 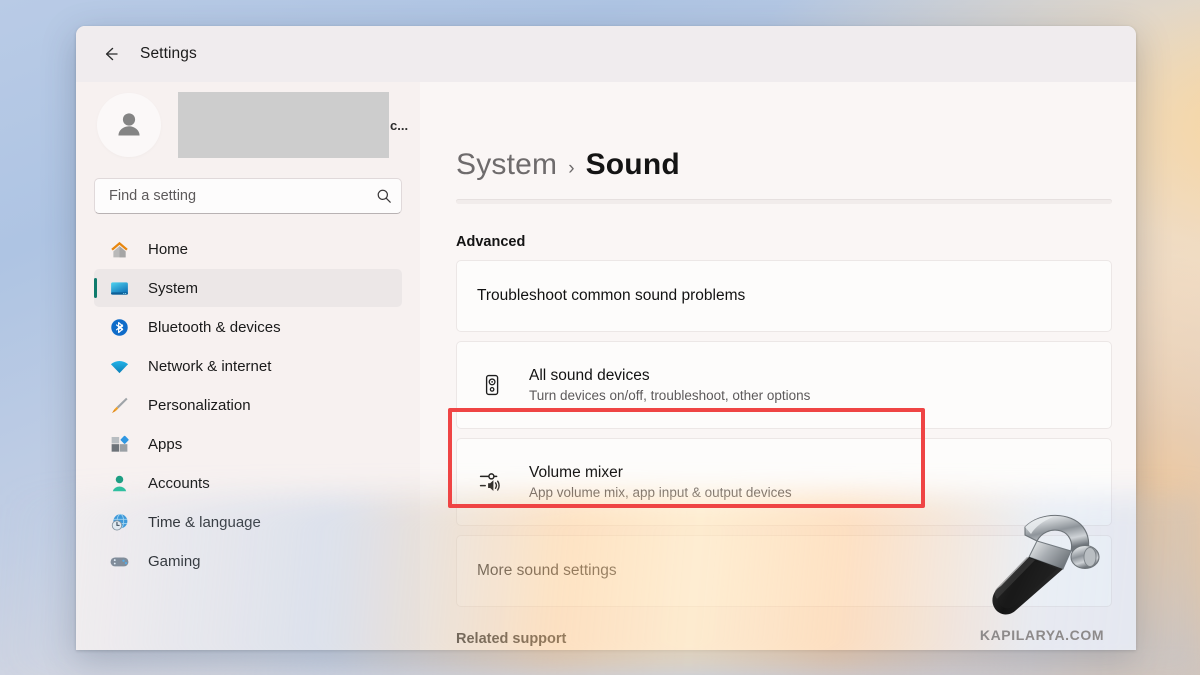 I want to click on sidebar-item-bluetooth-devices: Bluetooth & devices, so click(x=248, y=327).